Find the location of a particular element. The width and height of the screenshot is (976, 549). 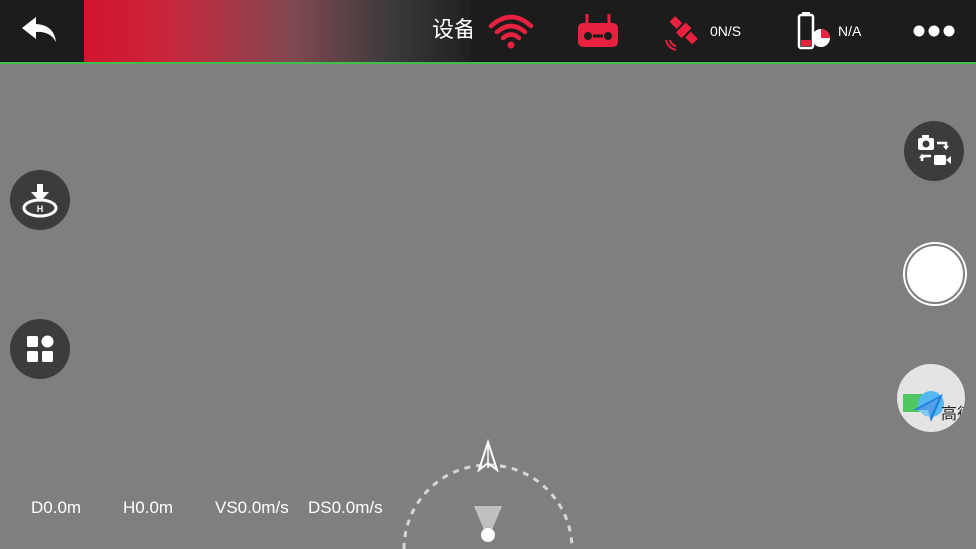

status-banner-text: 设备 is located at coordinates (452, 29).